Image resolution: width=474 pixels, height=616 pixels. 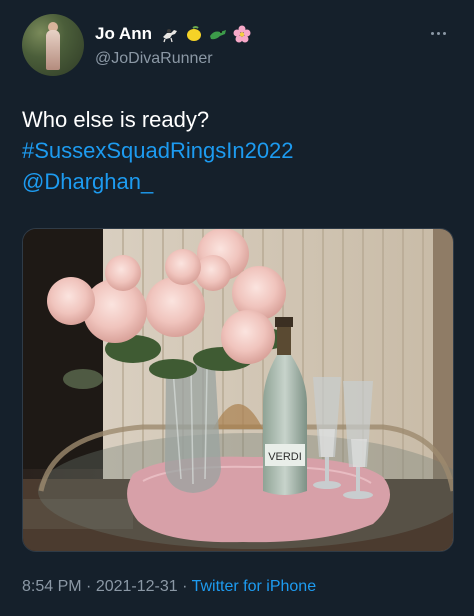 I want to click on bottle-label: VERDI, so click(x=285, y=457).